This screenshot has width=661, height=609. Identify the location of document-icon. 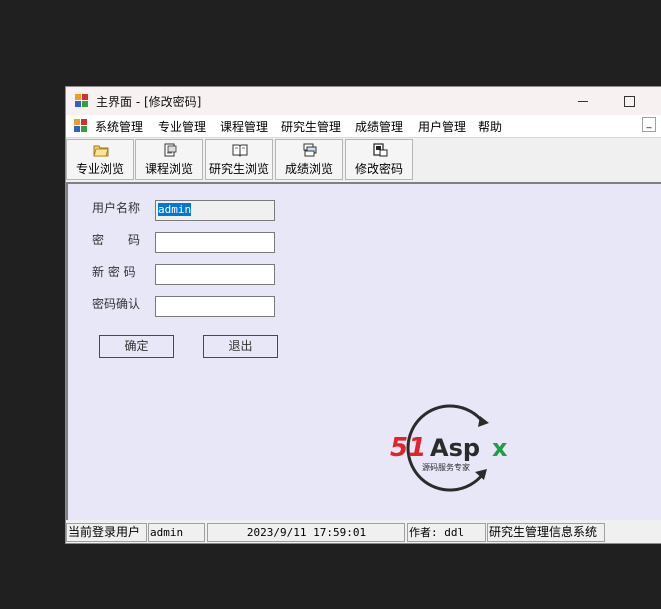
(170, 150).